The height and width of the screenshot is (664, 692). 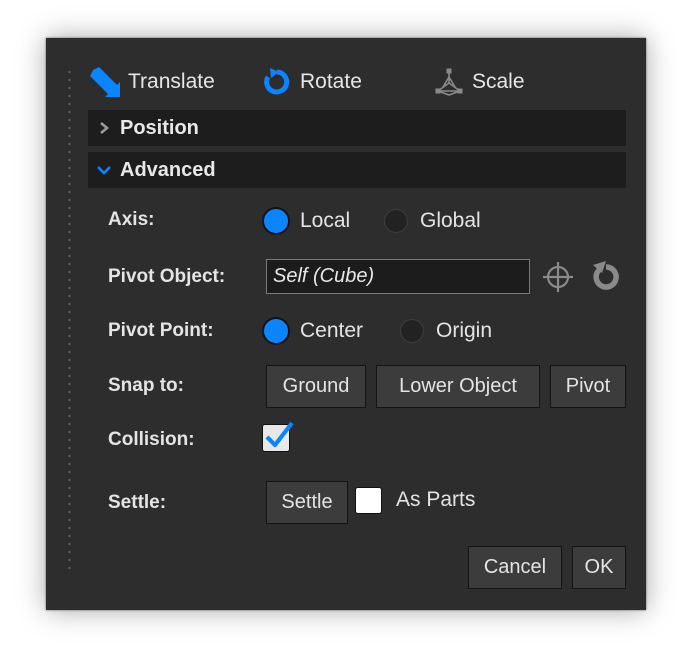 What do you see at coordinates (458, 386) in the screenshot?
I see `snap-lower-object-button: Lower Object` at bounding box center [458, 386].